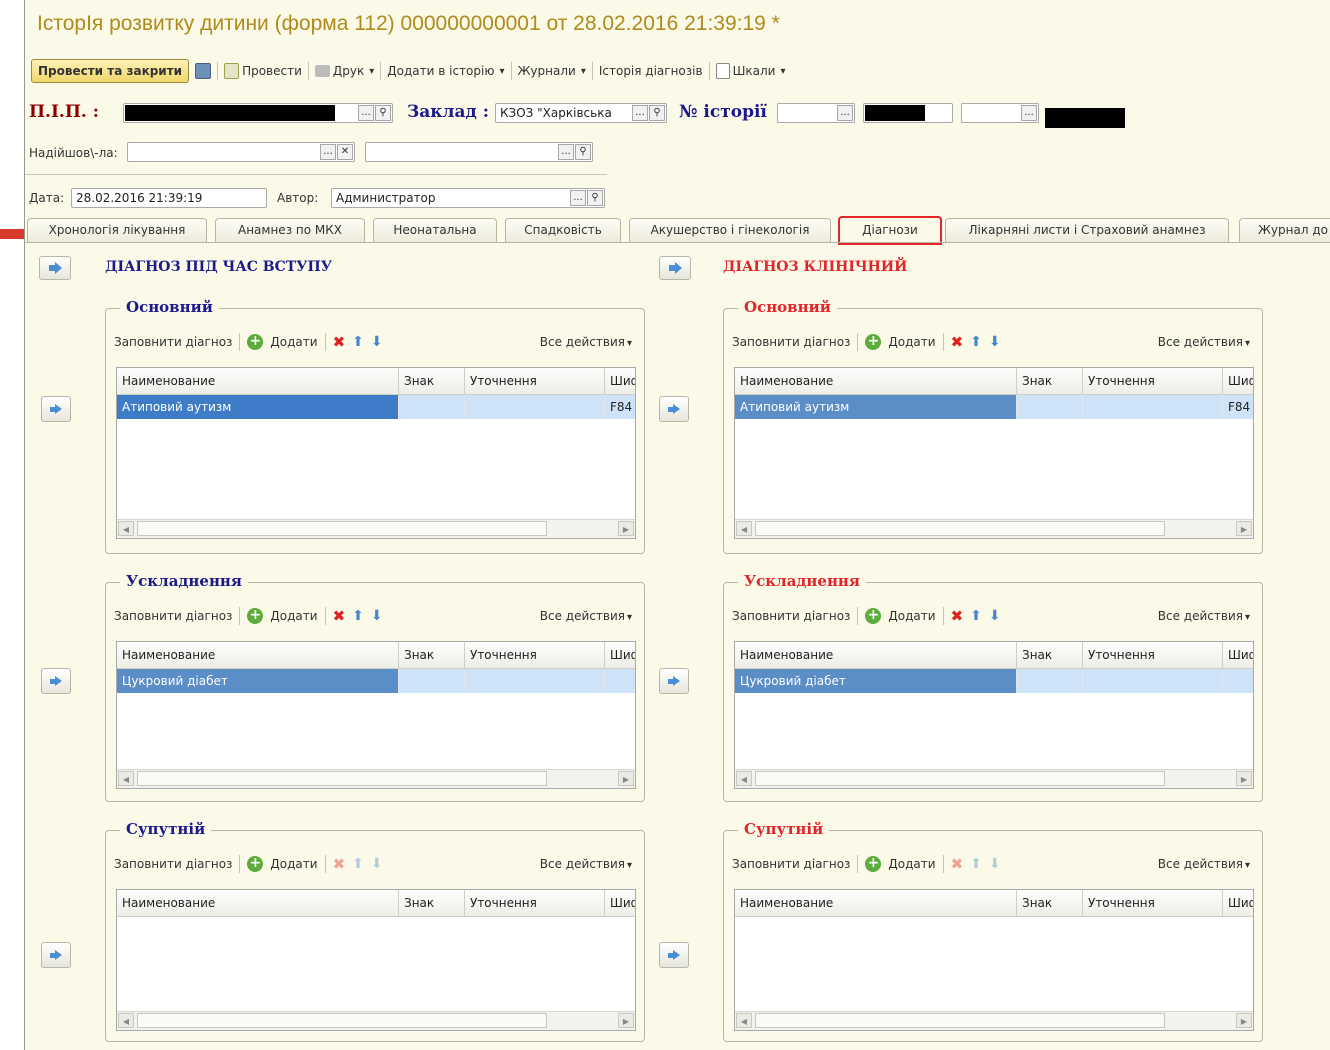 The image size is (1330, 1050). What do you see at coordinates (730, 230) in the screenshot?
I see `tab-obstetrics: Акушерство і гінекологія` at bounding box center [730, 230].